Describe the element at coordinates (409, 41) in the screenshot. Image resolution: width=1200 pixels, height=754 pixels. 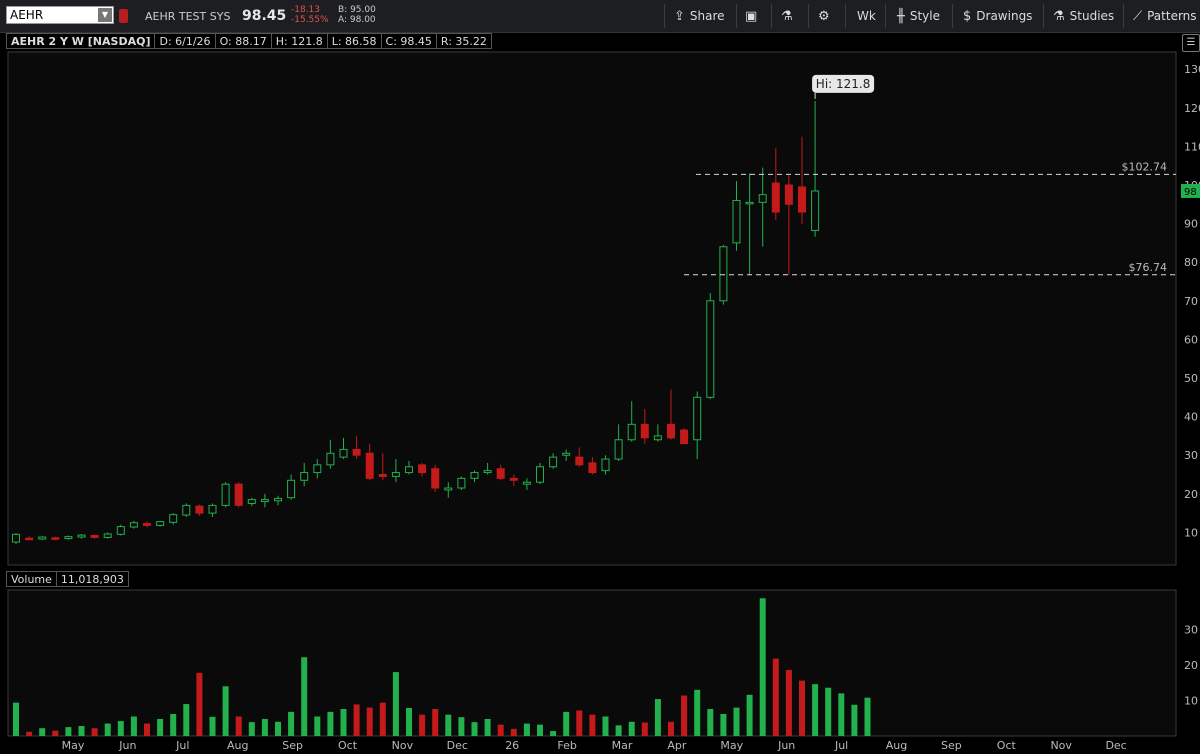
I see `info-close: C: 98.45` at that location.